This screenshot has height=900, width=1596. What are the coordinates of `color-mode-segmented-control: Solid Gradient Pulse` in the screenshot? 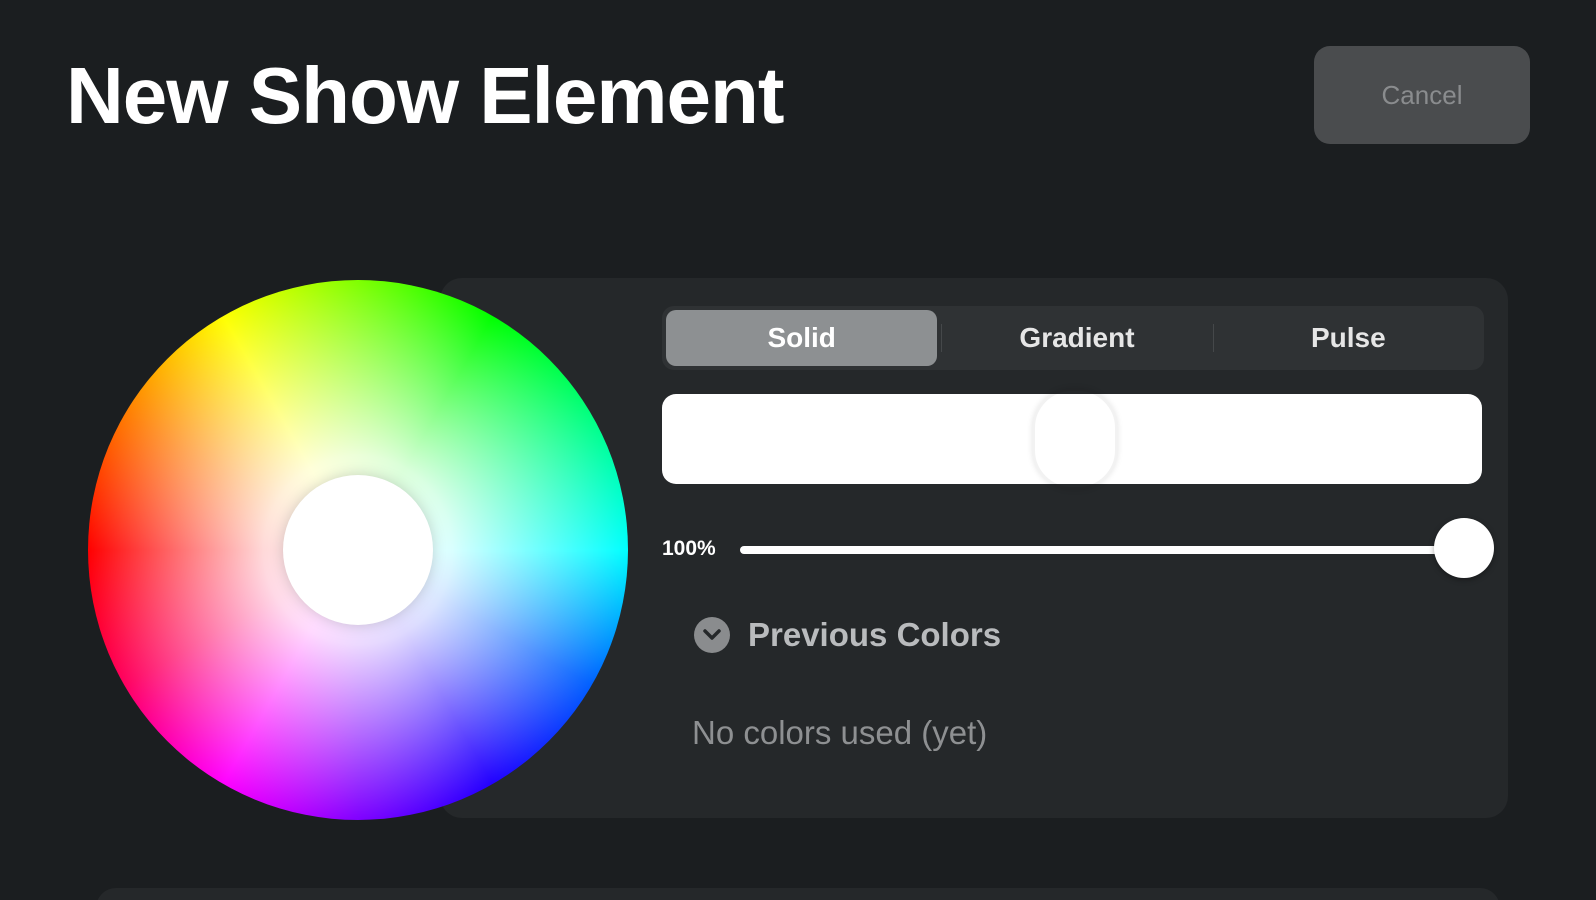 It's located at (1073, 338).